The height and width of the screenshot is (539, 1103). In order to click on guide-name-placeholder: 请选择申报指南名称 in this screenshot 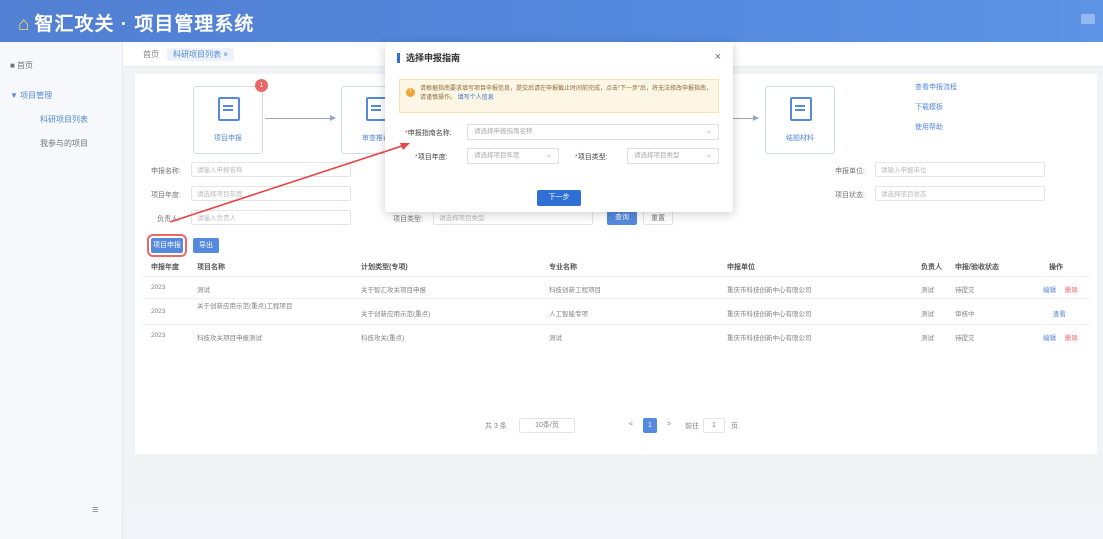, I will do `click(503, 131)`.